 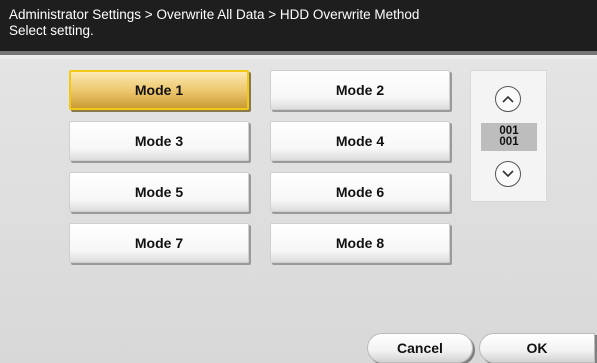 I want to click on mode-8-button: Mode 8, so click(x=360, y=243).